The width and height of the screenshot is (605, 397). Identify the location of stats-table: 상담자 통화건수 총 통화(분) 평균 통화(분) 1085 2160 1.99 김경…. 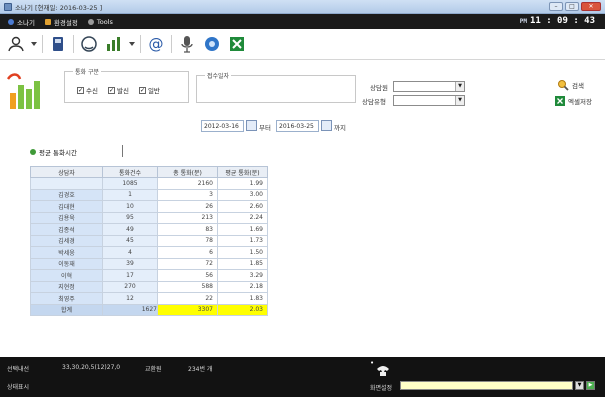
(149, 241).